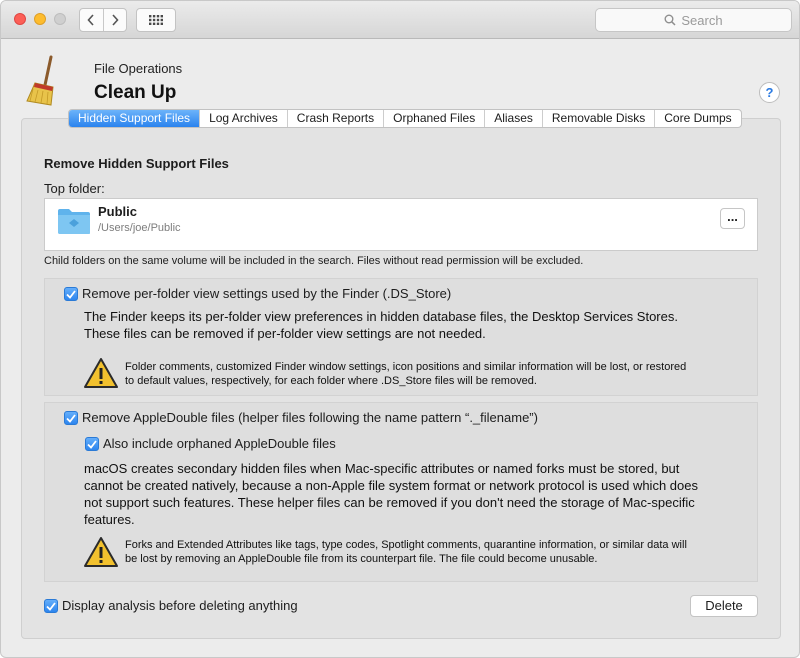  I want to click on minimize-window-button, so click(40, 19).